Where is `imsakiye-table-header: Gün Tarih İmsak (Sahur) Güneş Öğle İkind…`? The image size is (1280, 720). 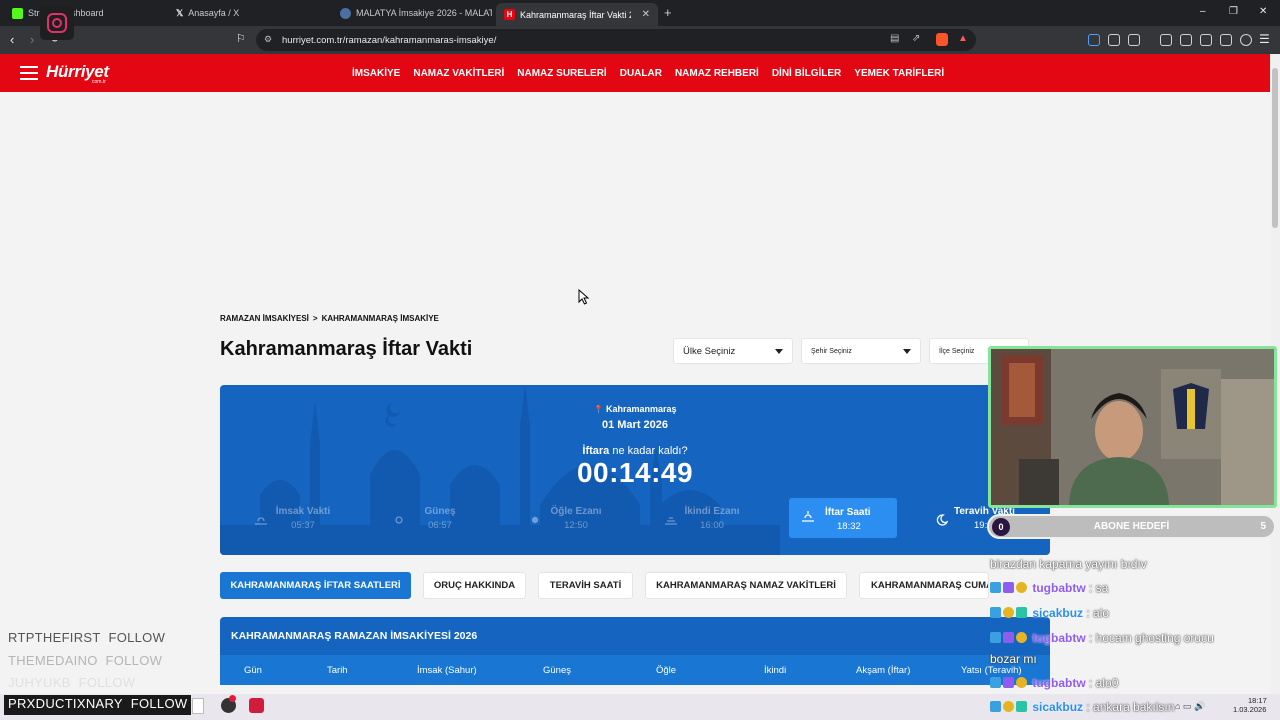 imsakiye-table-header: Gün Tarih İmsak (Sahur) Güneş Öğle İkind… is located at coordinates (635, 670).